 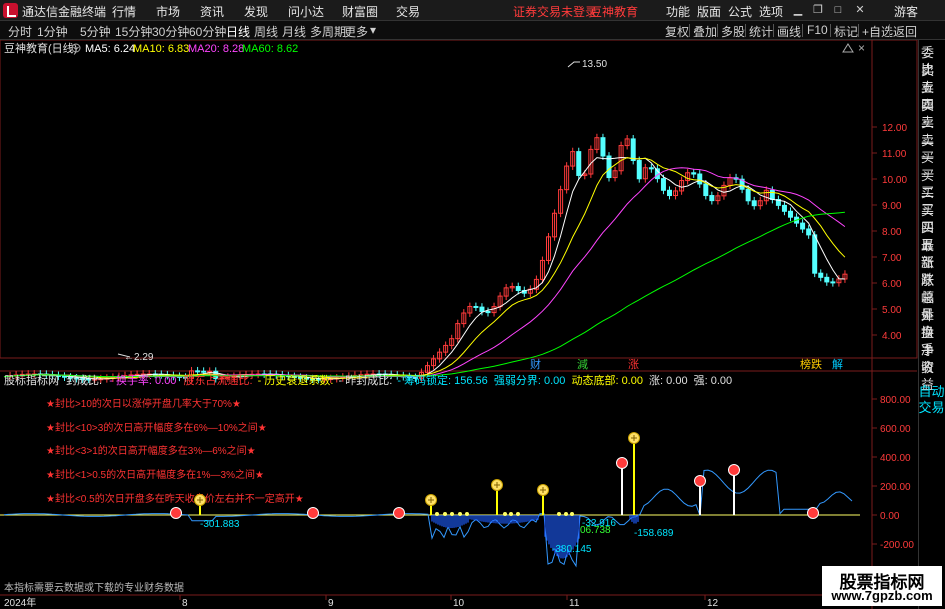 I want to click on close-icon: ✕, so click(x=860, y=10).